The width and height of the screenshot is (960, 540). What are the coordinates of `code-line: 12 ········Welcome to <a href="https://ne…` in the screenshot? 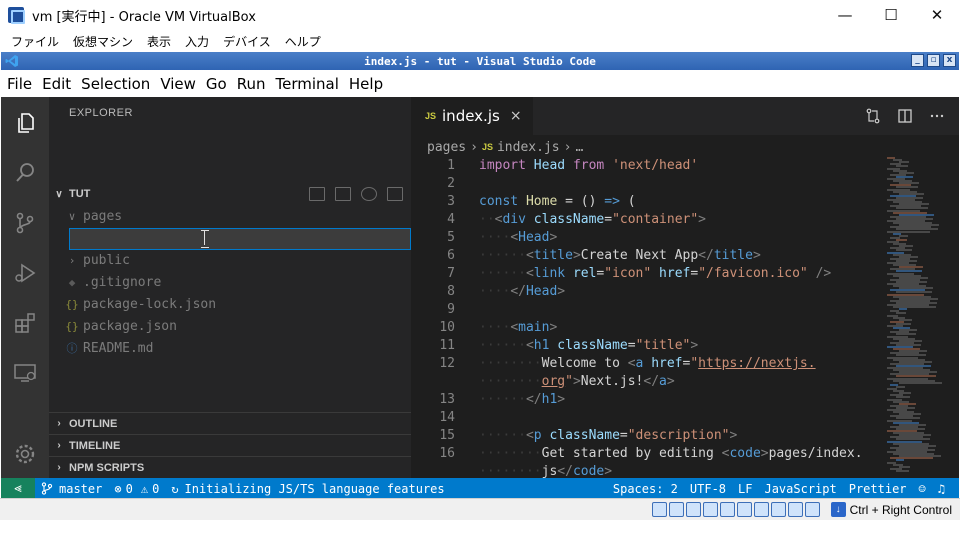 It's located at (646, 364).